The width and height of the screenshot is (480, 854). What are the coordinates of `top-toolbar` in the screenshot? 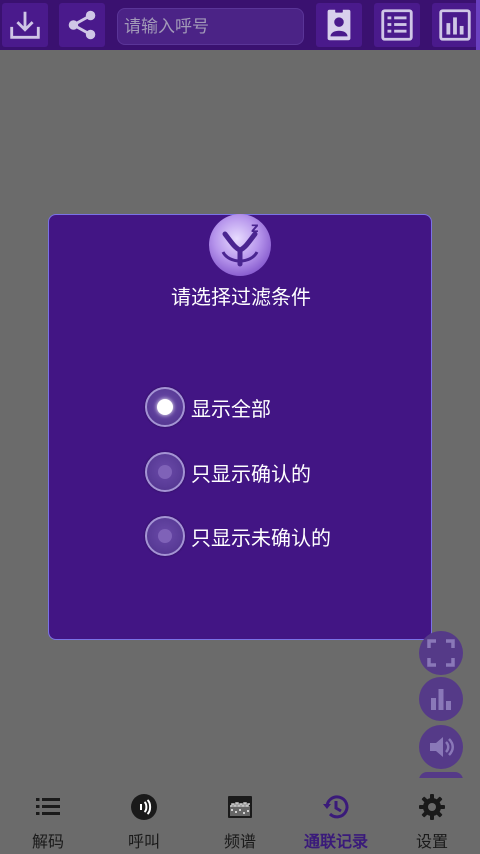 It's located at (240, 25).